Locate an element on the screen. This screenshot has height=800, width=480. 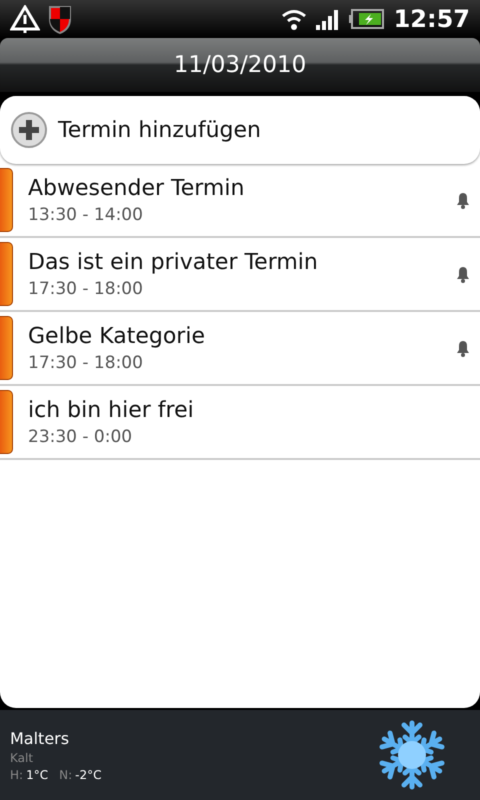
appointment-row: Abwesender Termin 13:30 - 14:00 is located at coordinates (240, 201).